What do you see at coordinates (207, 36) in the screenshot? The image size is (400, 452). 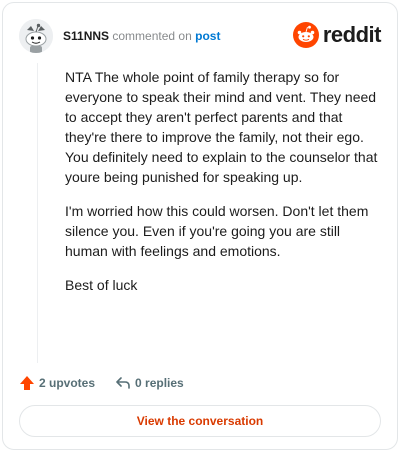 I see `post-link: post` at bounding box center [207, 36].